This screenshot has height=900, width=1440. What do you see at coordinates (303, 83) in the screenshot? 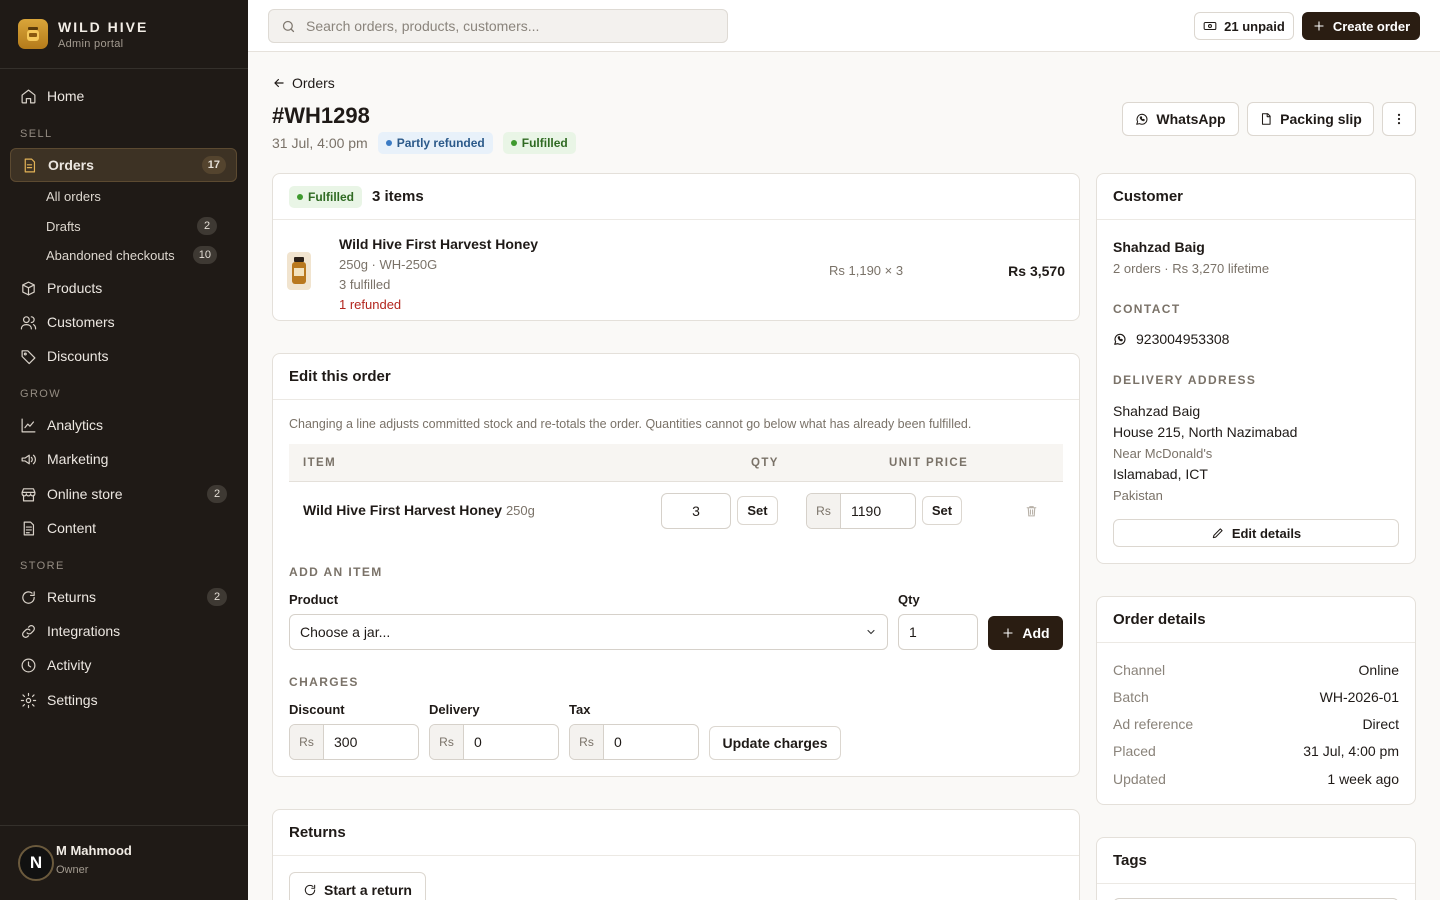
I see `back-to-orders-link: Orders` at bounding box center [303, 83].